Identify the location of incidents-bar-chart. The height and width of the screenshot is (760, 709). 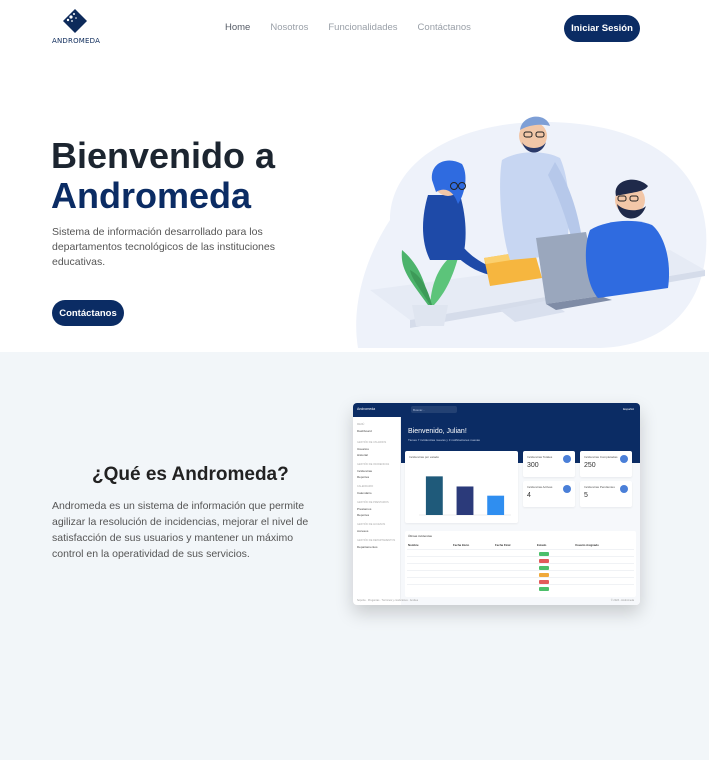
(465, 496).